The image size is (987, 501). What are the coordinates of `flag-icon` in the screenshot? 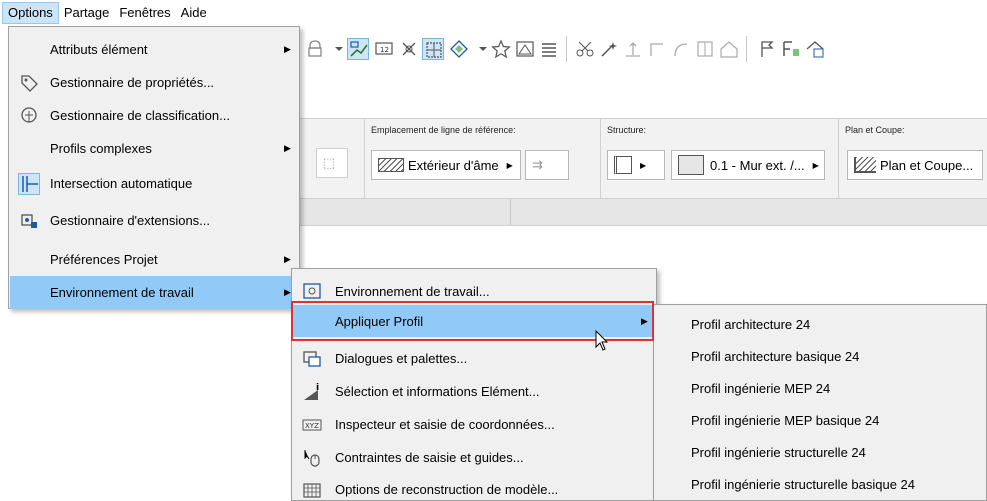 It's located at (767, 49).